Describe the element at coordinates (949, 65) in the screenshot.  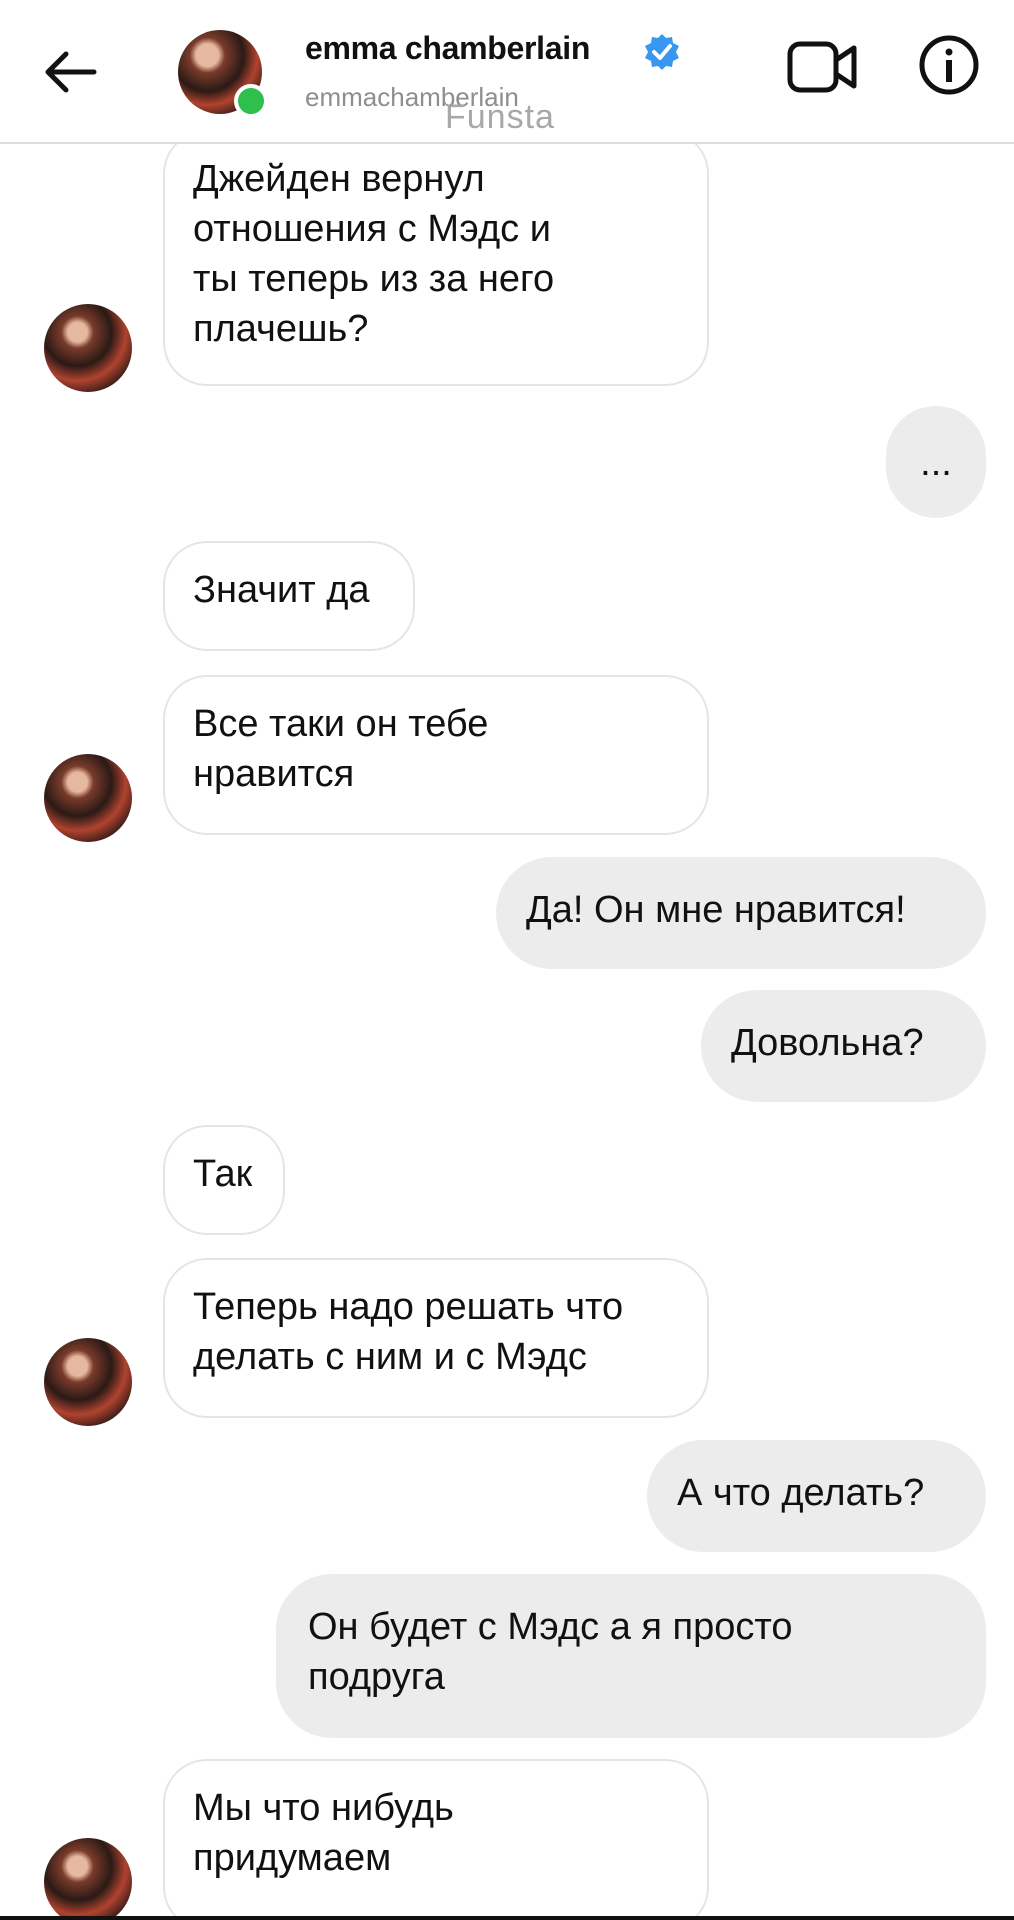
I see `info-icon` at that location.